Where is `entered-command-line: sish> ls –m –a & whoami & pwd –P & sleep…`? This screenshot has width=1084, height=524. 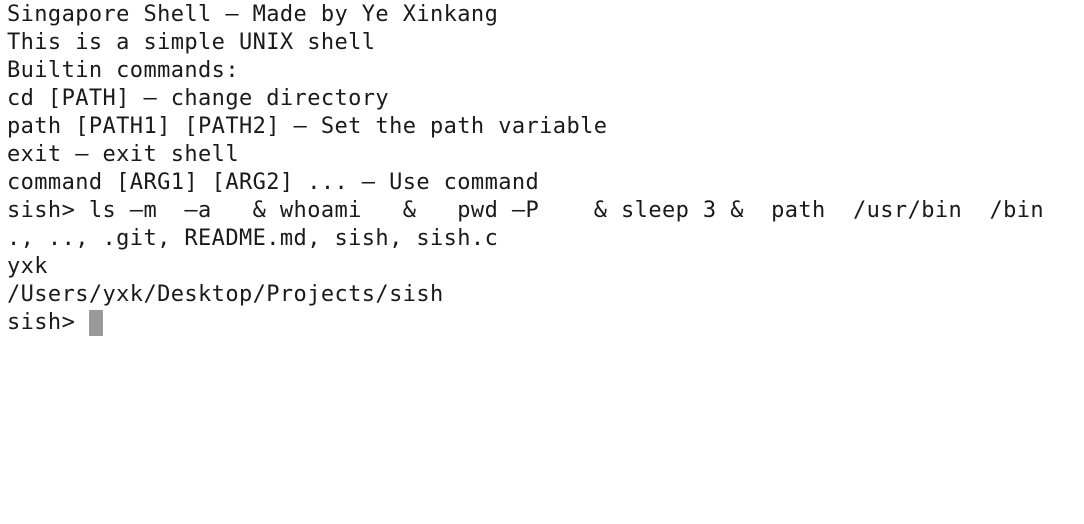
entered-command-line: sish> ls –m –a & whoami & pwd –P & sleep… is located at coordinates (526, 210).